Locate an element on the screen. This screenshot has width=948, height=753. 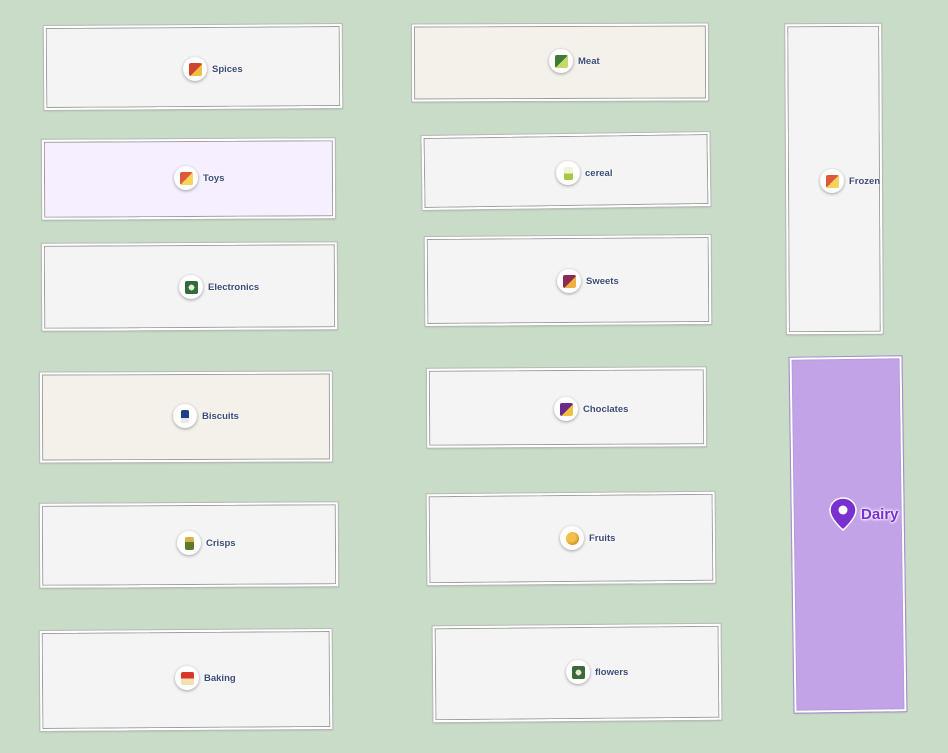
aisle-label-crisps: Crisps is located at coordinates (221, 543).